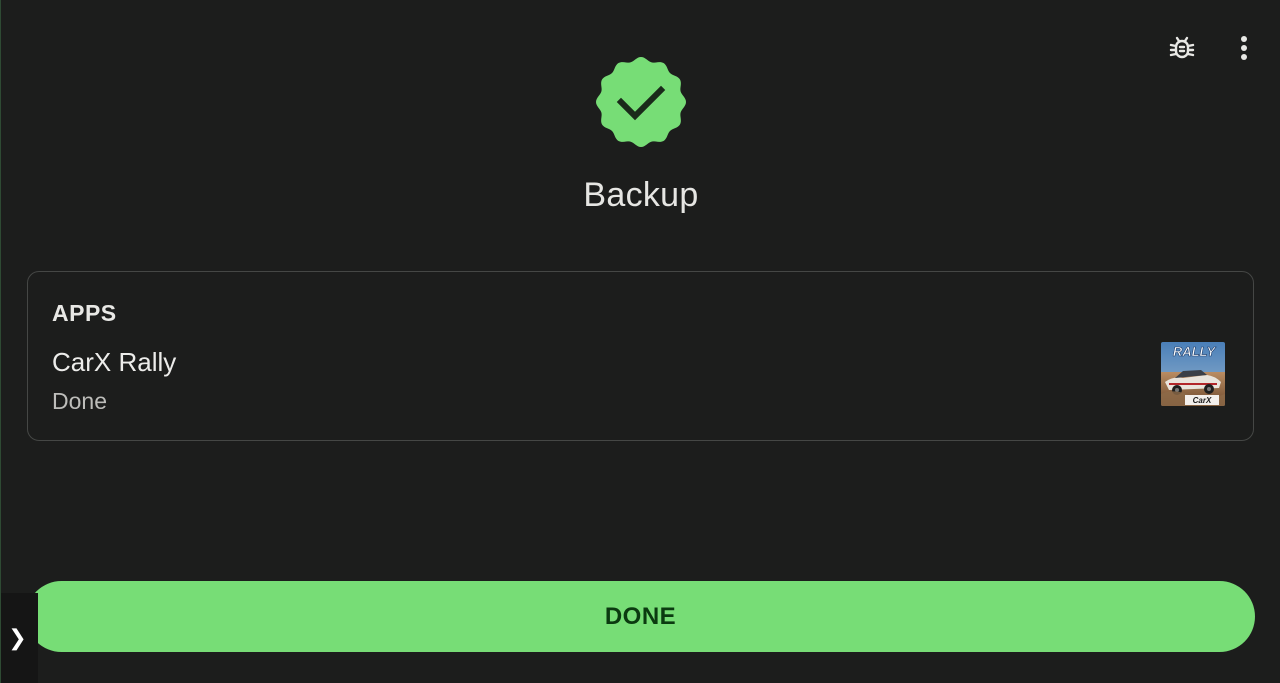 This screenshot has height=683, width=1280. I want to click on app-status: Done, so click(79, 401).